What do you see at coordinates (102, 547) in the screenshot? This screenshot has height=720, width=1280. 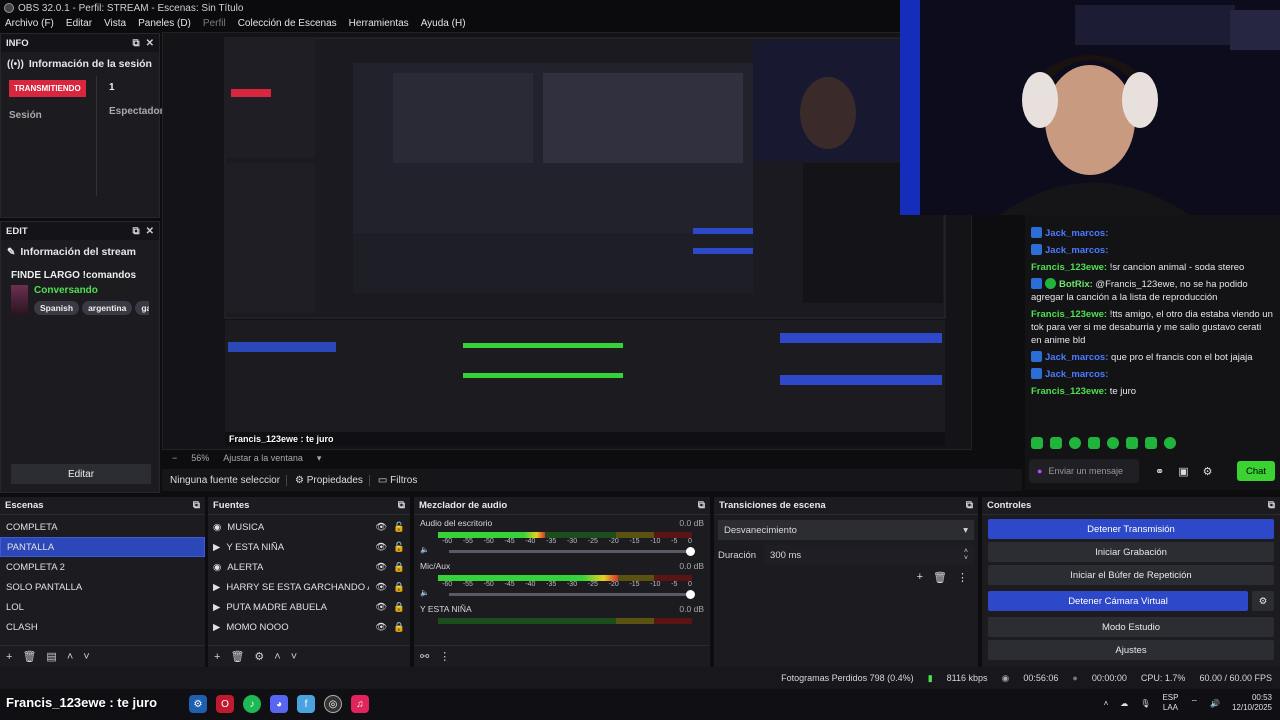 I see `scene-item-pantalla: PANTALLA` at bounding box center [102, 547].